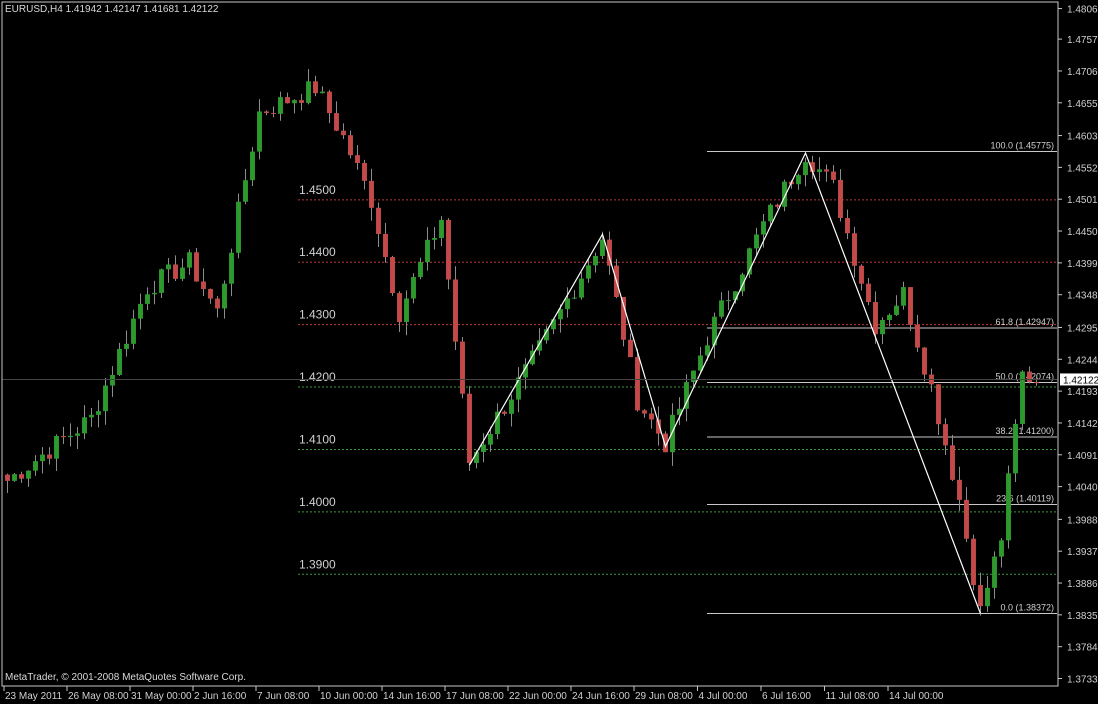 Image resolution: width=1098 pixels, height=704 pixels. What do you see at coordinates (723, 696) in the screenshot?
I see `time-tick-label: 4 Jul 00:00` at bounding box center [723, 696].